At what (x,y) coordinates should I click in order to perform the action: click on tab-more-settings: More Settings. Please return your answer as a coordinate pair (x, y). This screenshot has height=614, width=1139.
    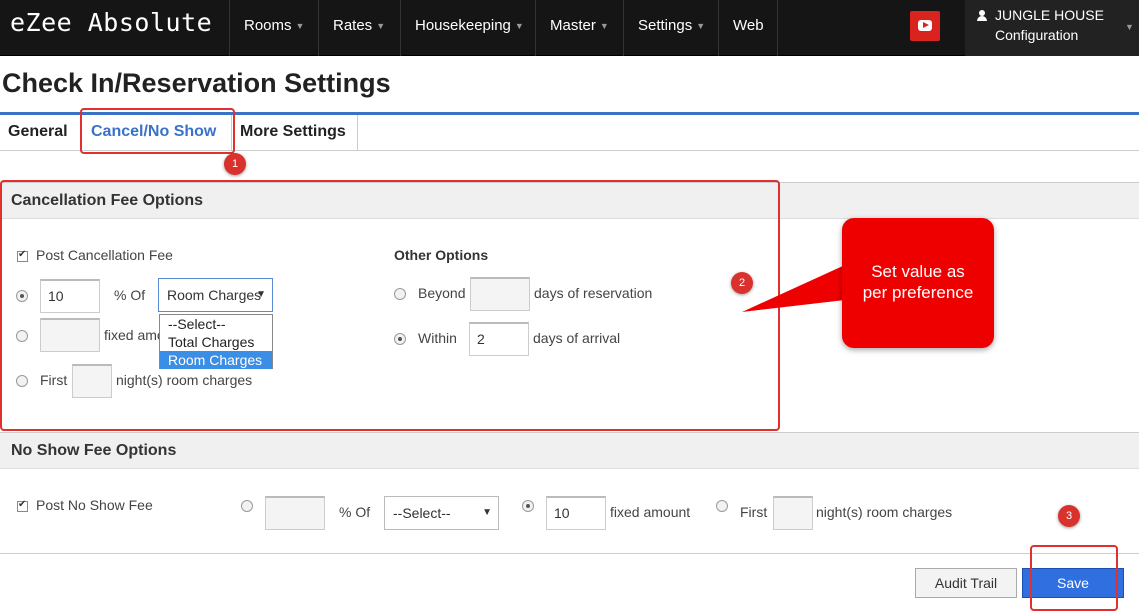
    Looking at the image, I should click on (295, 133).